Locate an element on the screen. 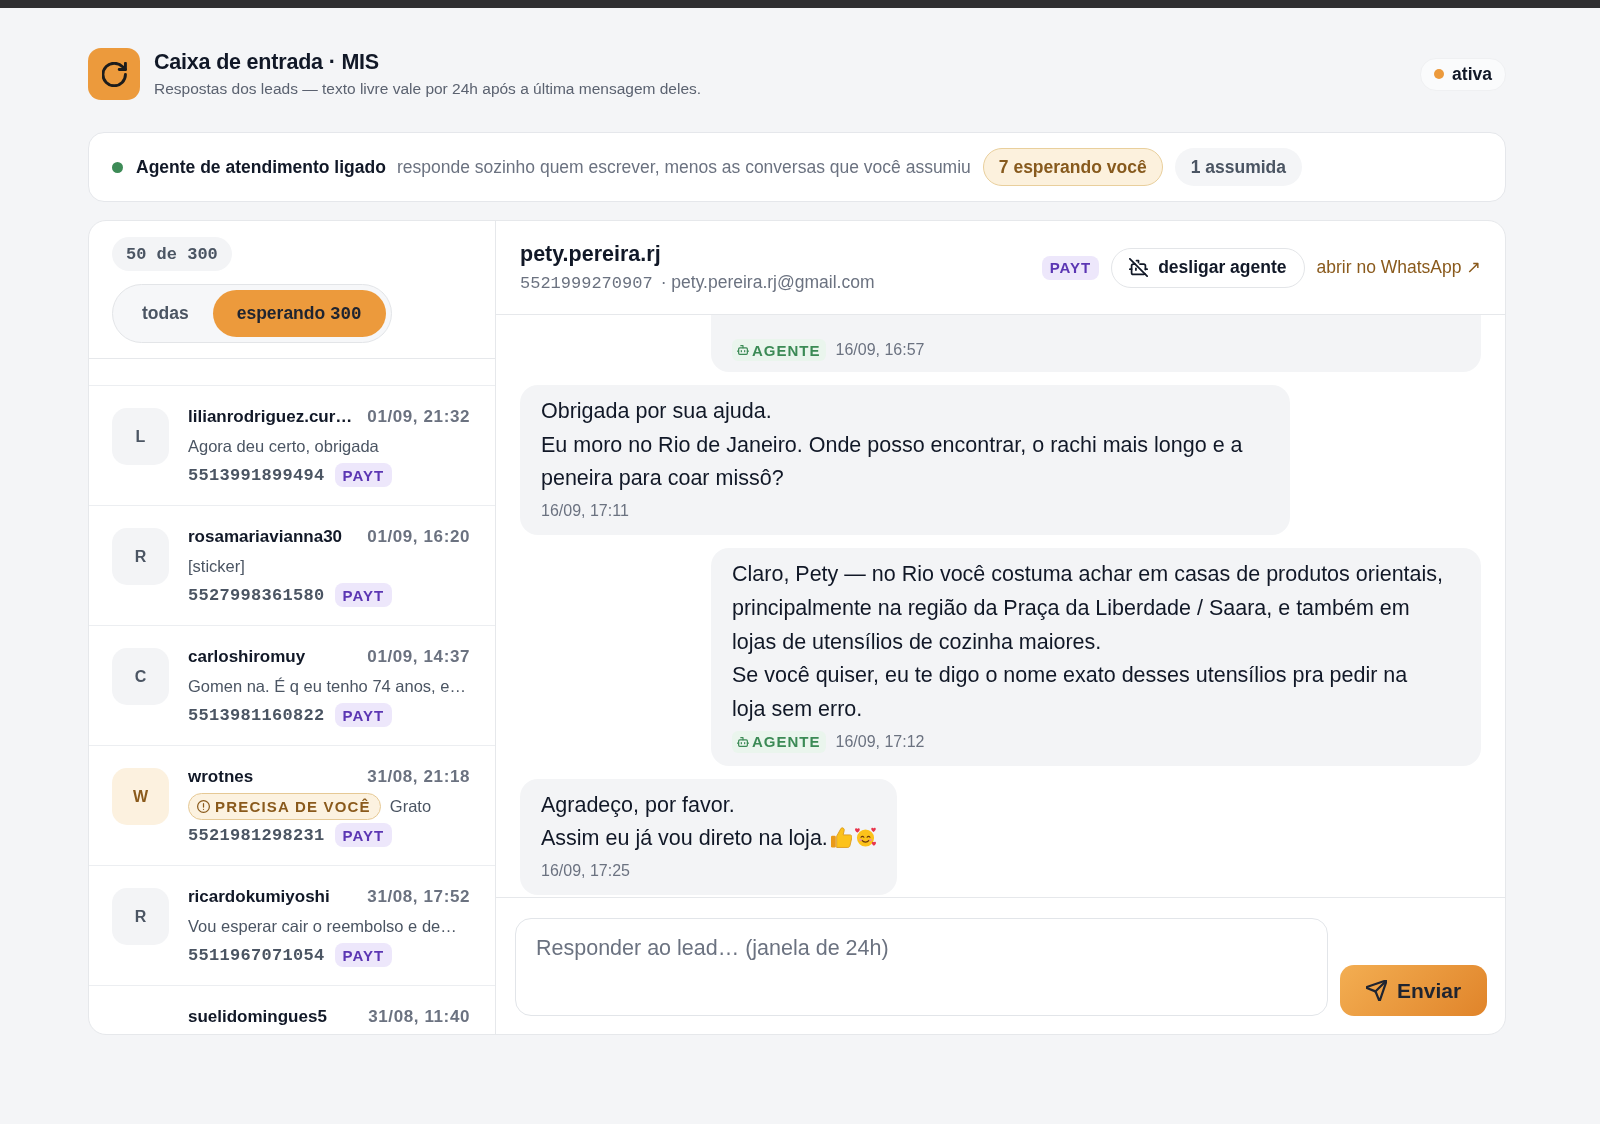 This screenshot has width=1600, height=1124. send-icon is located at coordinates (1376, 990).